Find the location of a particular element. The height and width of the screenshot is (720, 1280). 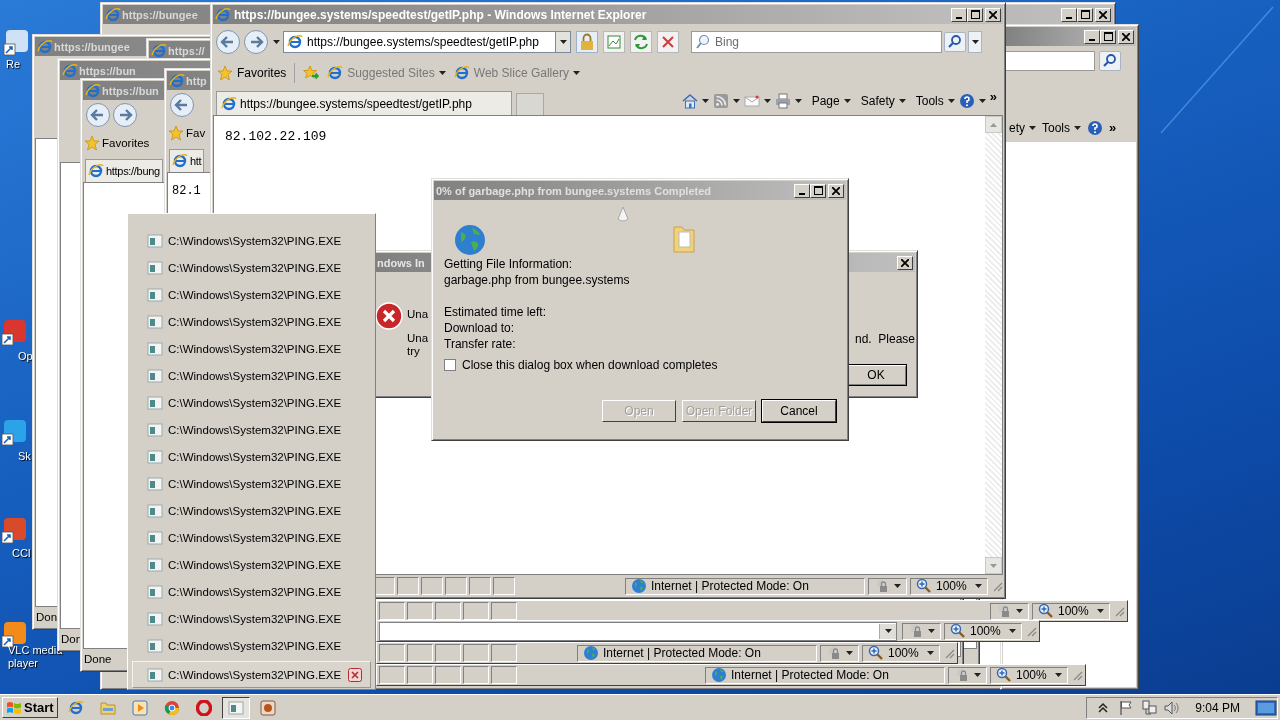

show-desktop-icon is located at coordinates (1266, 707).